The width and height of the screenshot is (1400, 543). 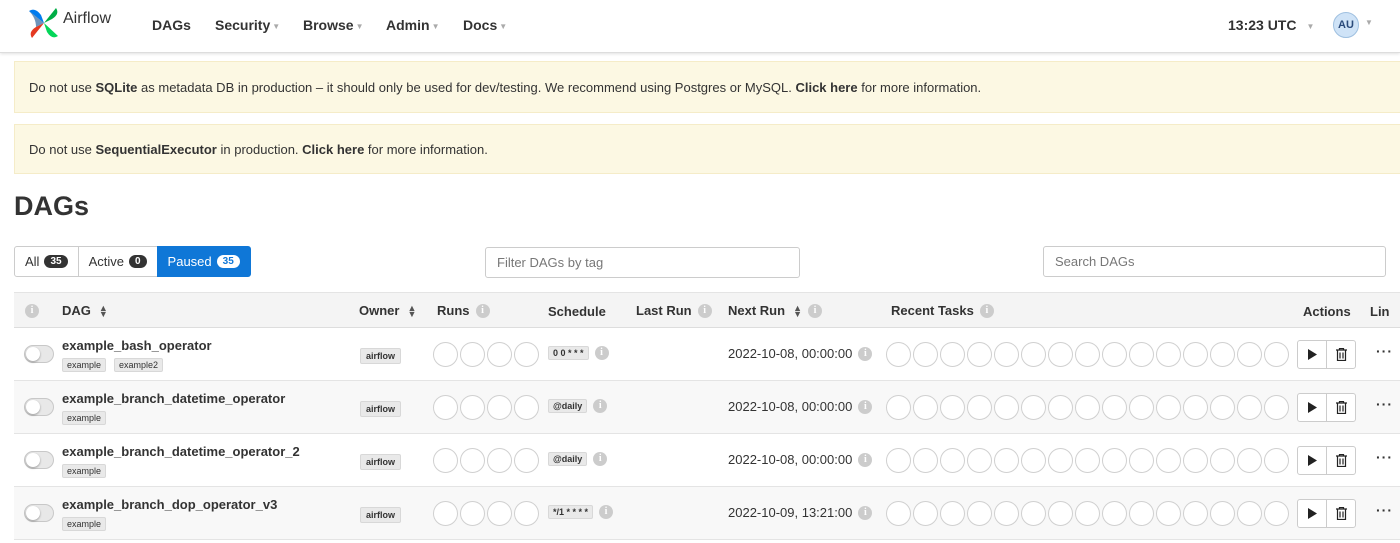 What do you see at coordinates (69, 23) in the screenshot?
I see `brand: Airflow` at bounding box center [69, 23].